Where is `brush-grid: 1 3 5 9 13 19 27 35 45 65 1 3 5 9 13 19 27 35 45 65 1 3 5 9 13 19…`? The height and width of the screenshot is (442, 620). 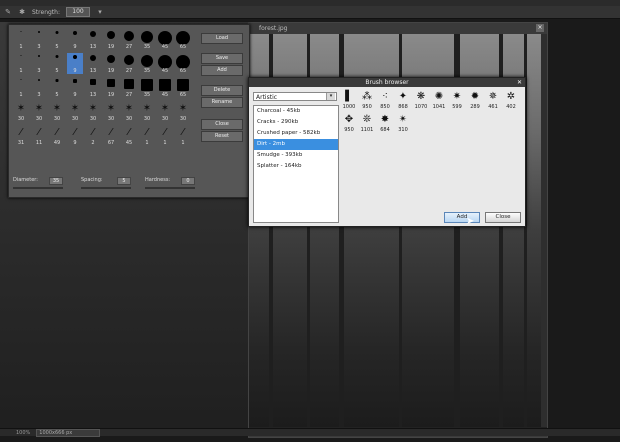
brush-grid: 1 3 5 9 13 19 27 35 45 65 1 3 5 9 13 19 27 35 45 65 1 3 5 9 13 19… is located at coordinates (105, 99).